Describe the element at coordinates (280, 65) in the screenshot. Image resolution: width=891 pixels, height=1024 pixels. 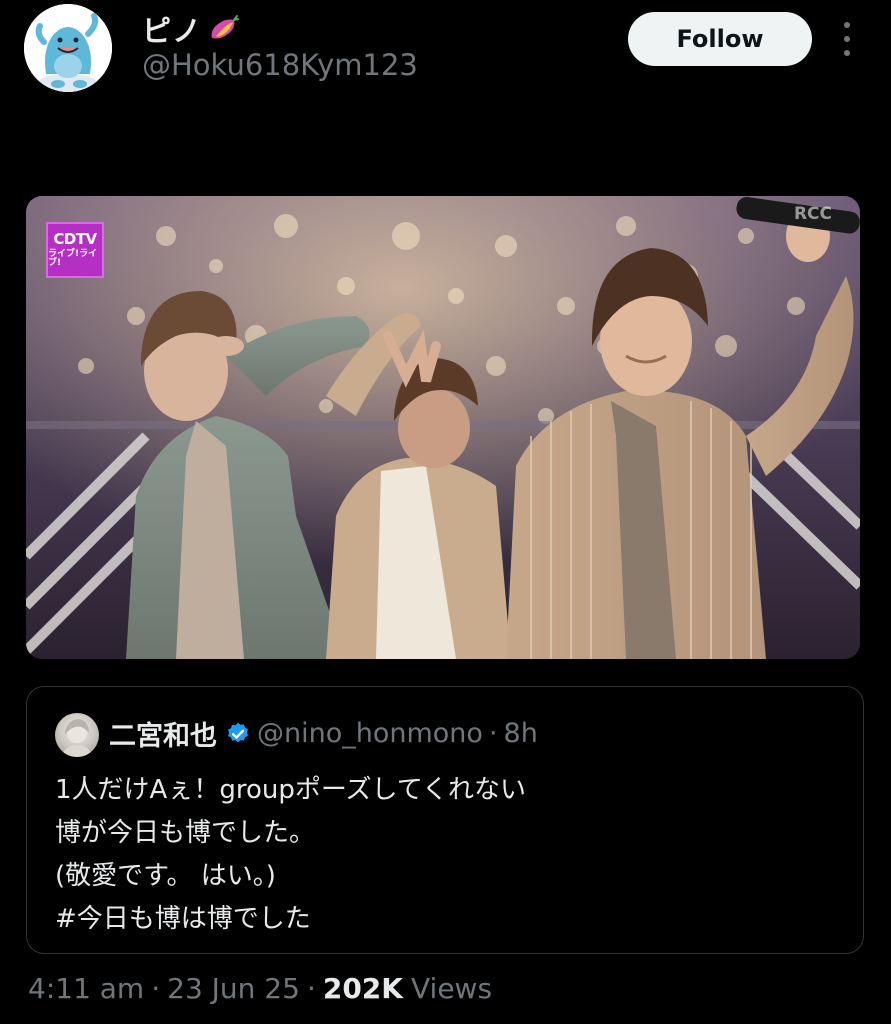
I see `author-handle: @Hoku618Kym123` at that location.